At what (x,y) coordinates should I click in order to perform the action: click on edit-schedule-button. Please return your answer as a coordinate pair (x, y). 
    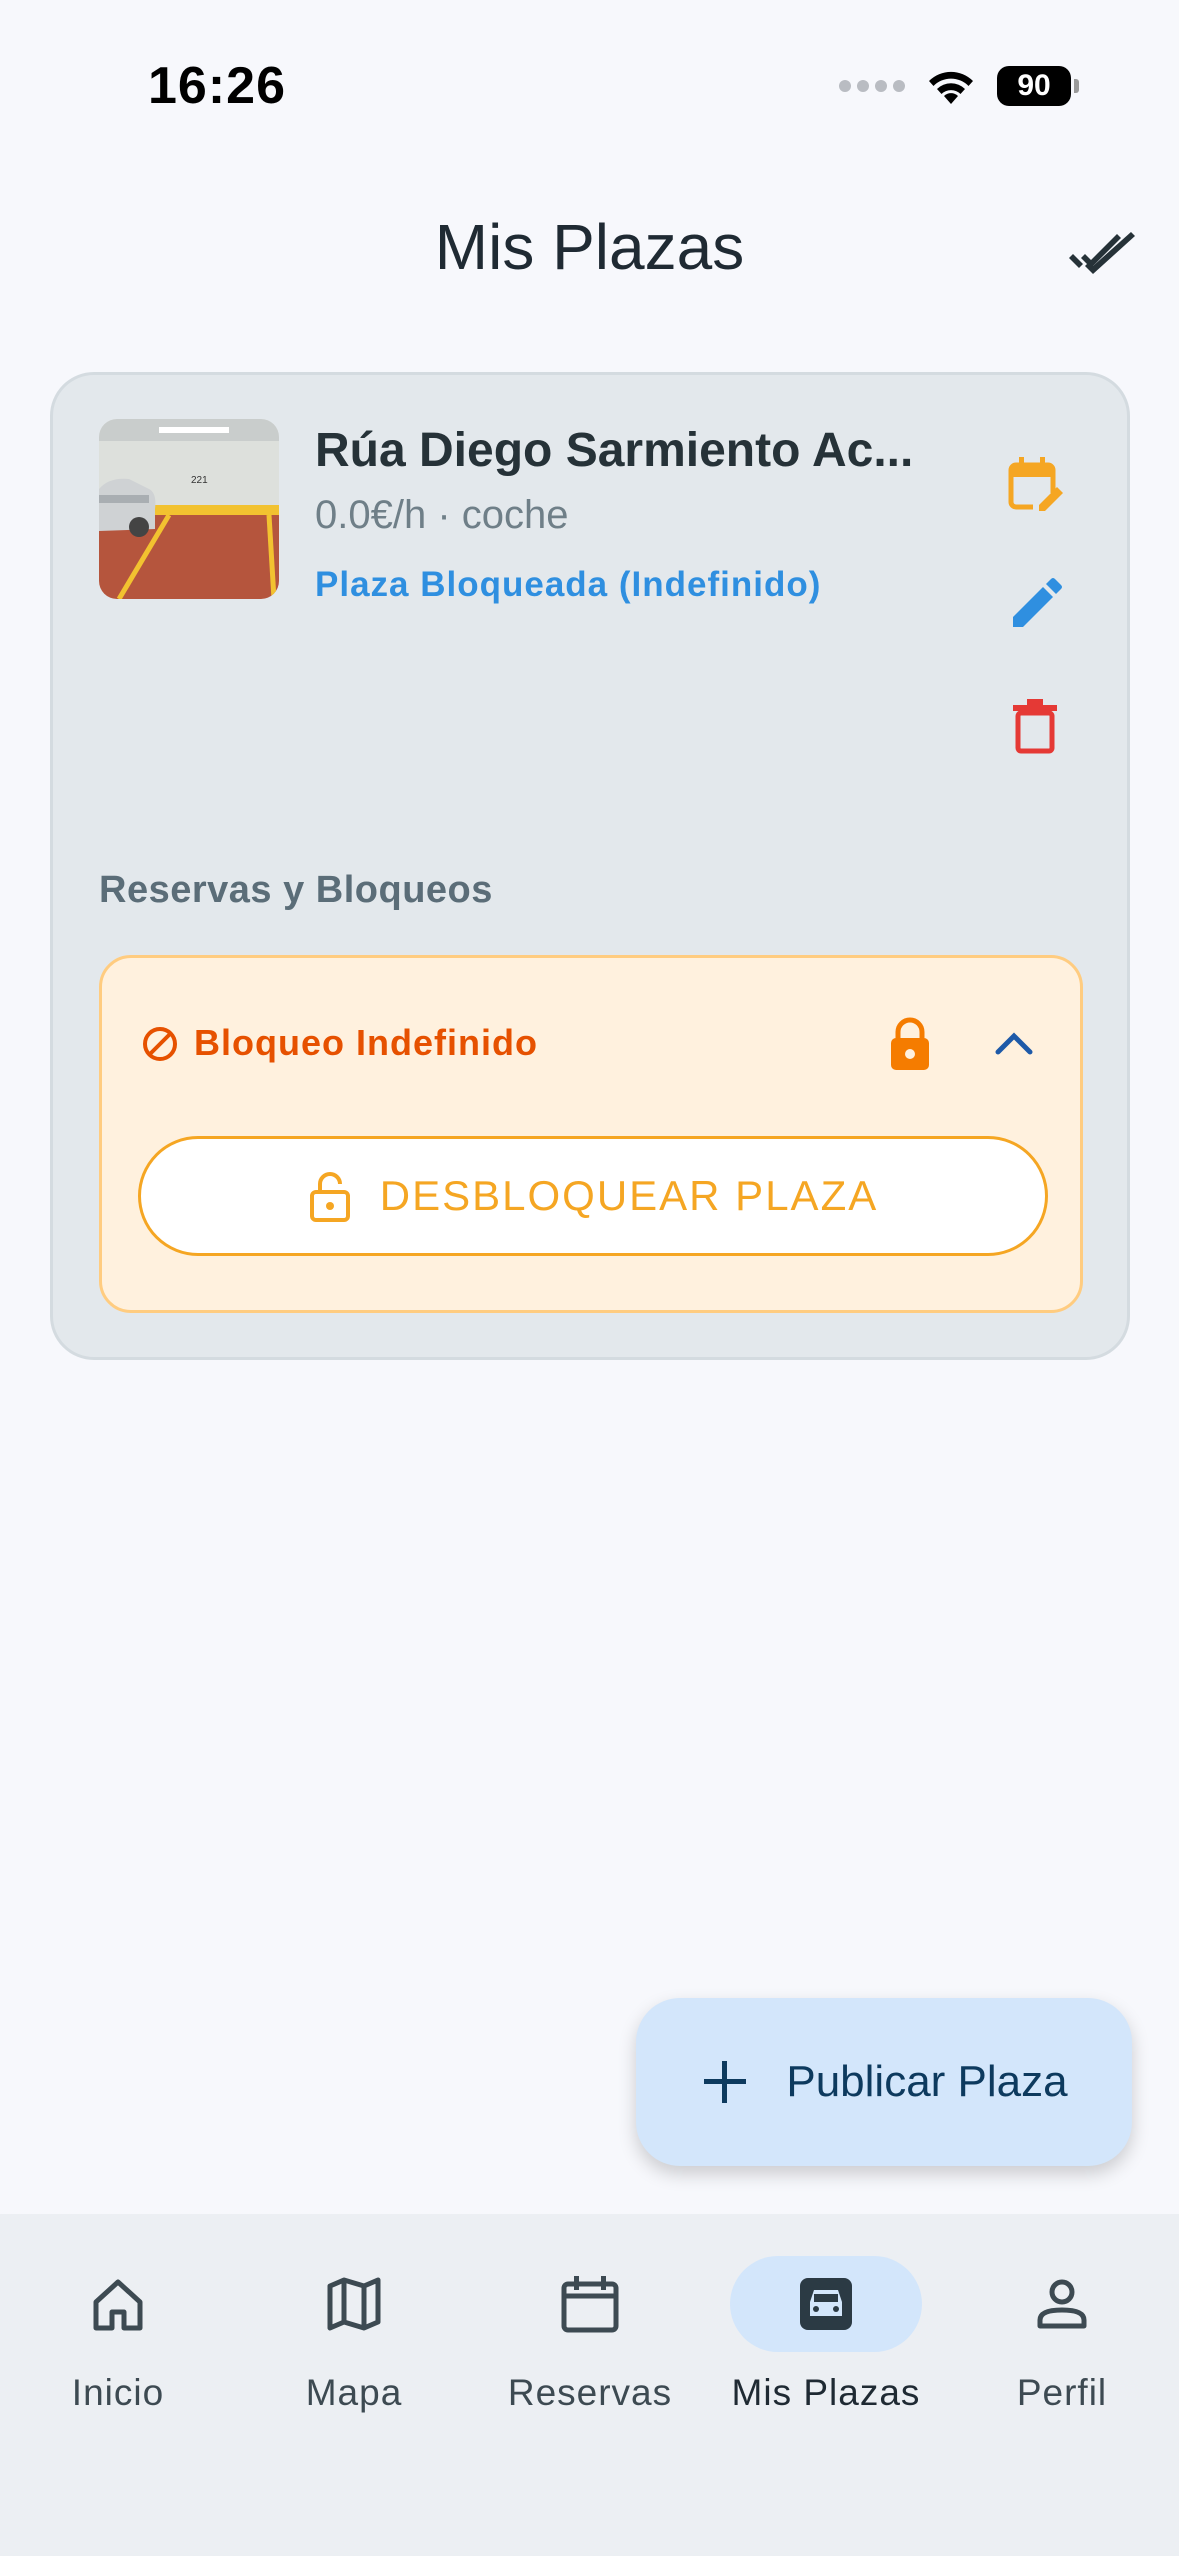
    Looking at the image, I should click on (1035, 485).